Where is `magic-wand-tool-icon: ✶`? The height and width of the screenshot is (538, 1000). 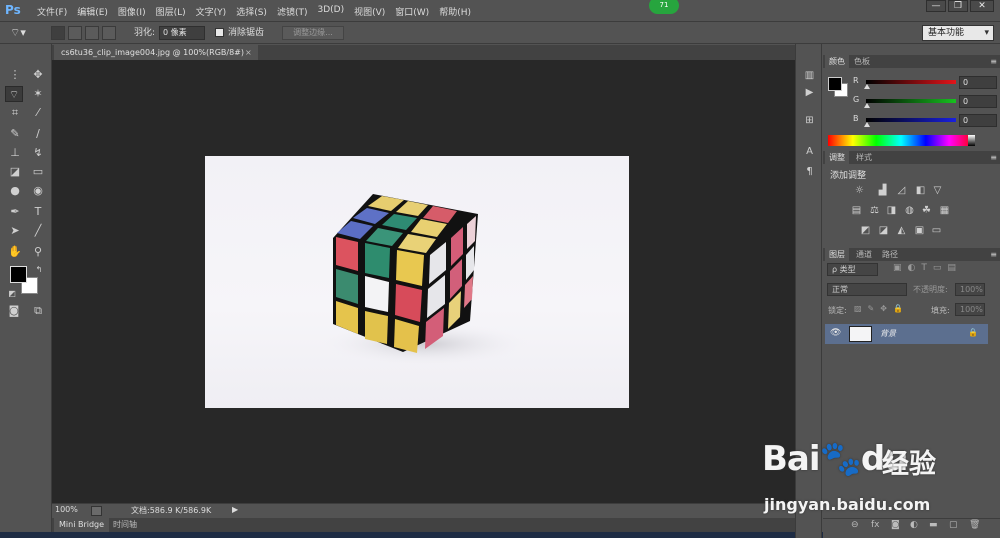 magic-wand-tool-icon: ✶ is located at coordinates (38, 94).